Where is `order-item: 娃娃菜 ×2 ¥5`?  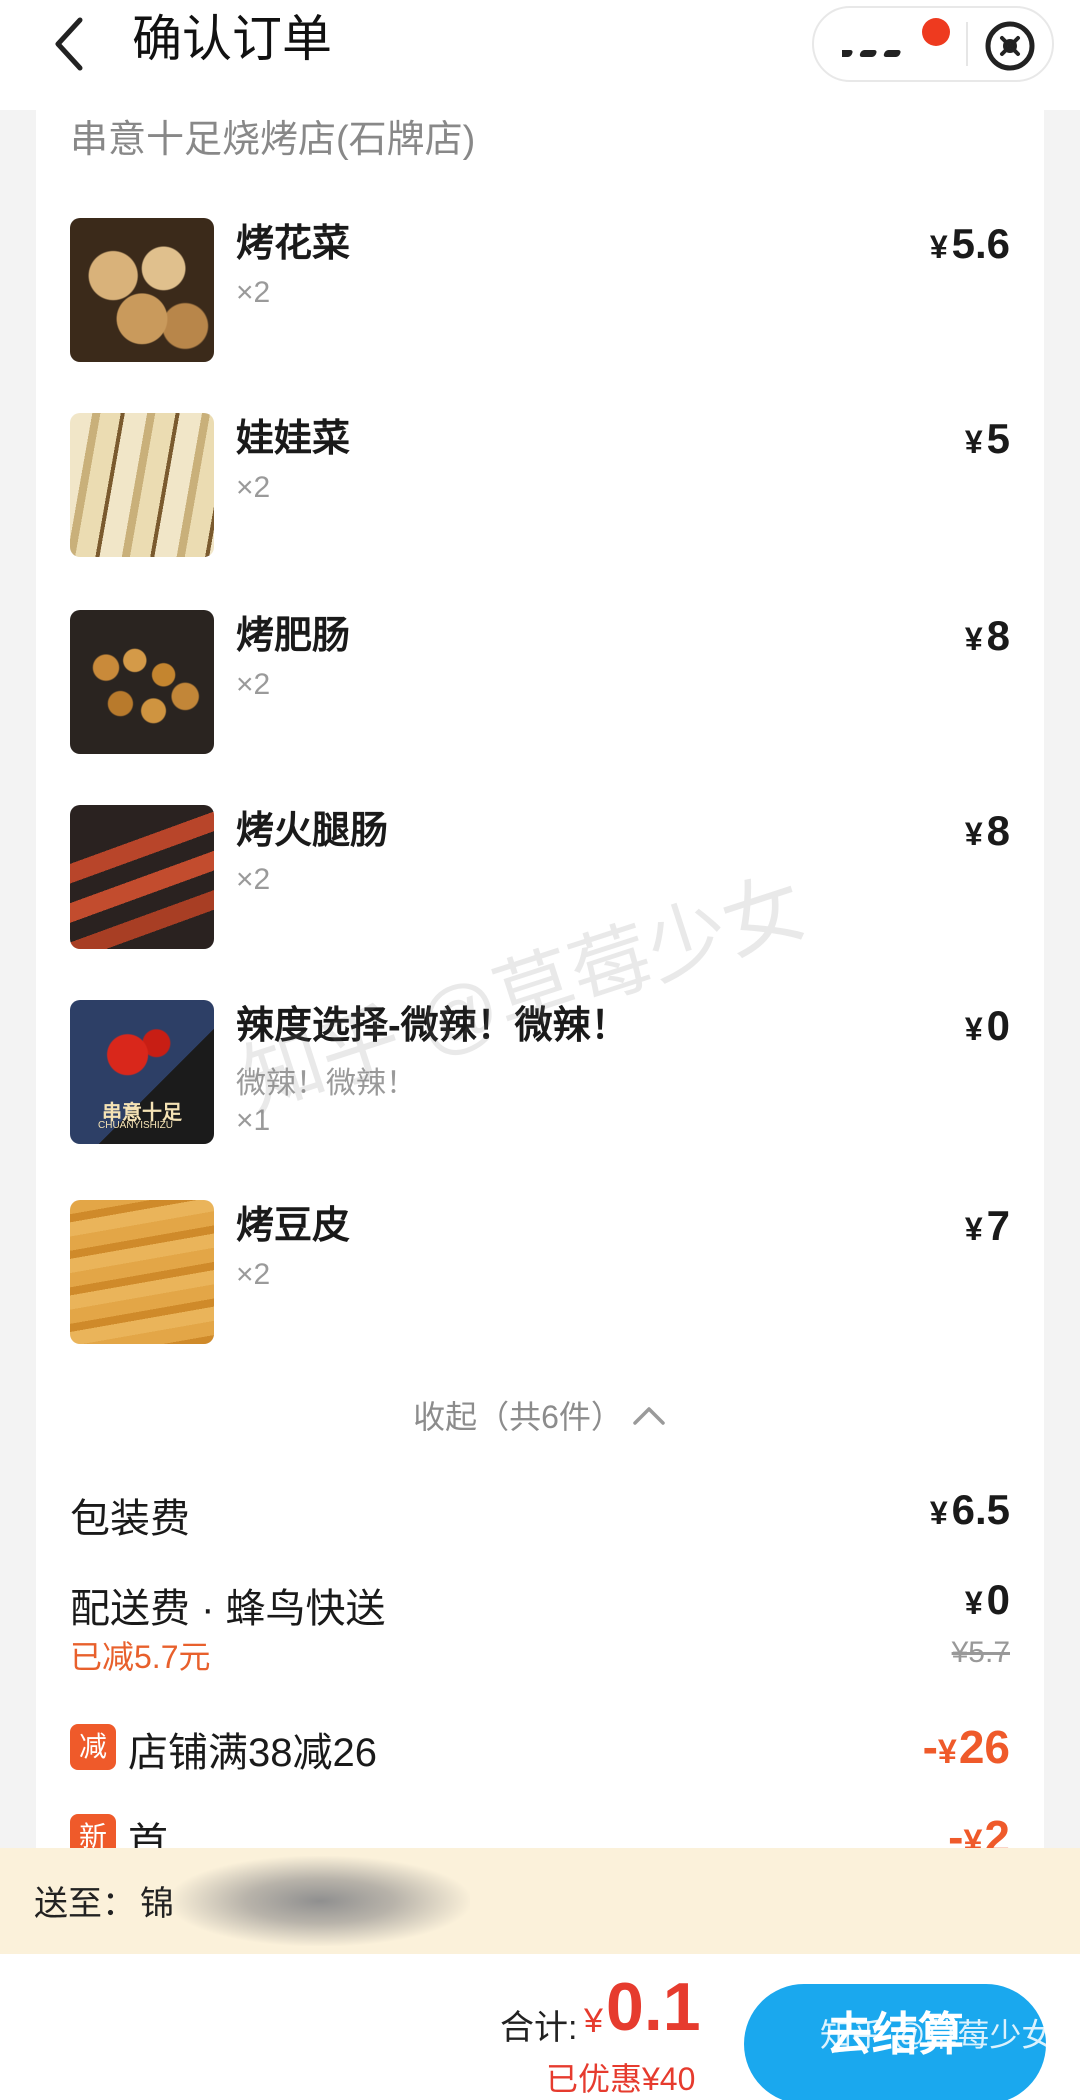
order-item: 娃娃菜 ×2 ¥5 is located at coordinates (540, 488).